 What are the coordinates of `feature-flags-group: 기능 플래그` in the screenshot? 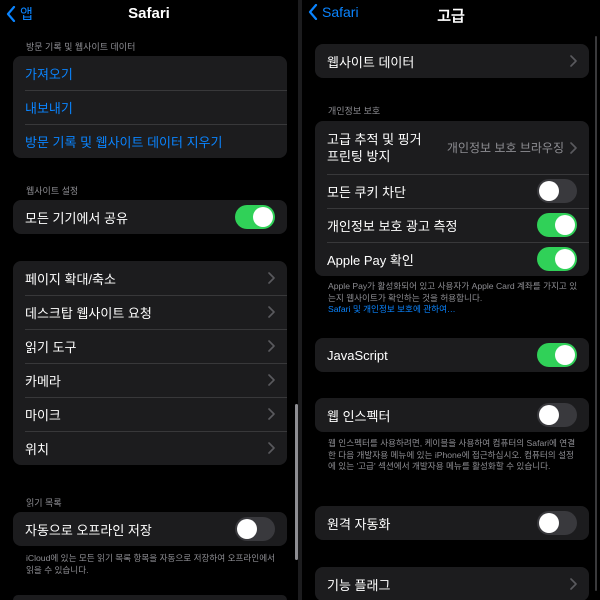 It's located at (452, 583).